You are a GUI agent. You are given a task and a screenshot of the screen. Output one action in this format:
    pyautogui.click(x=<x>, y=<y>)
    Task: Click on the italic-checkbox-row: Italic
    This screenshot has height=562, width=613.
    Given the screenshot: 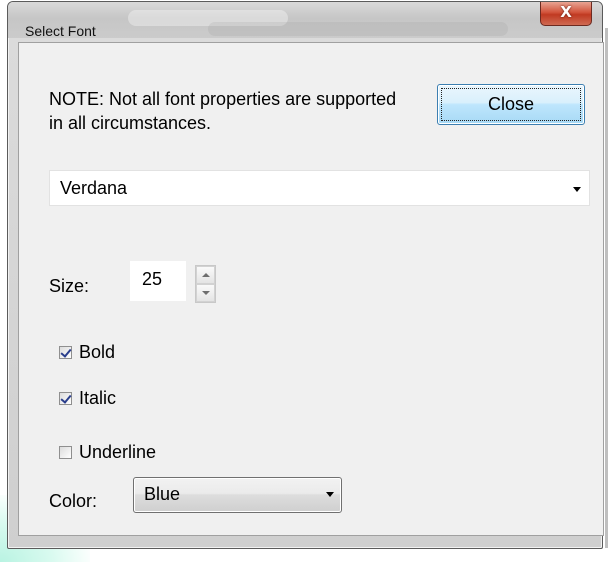 What is the action you would take?
    pyautogui.click(x=87, y=398)
    